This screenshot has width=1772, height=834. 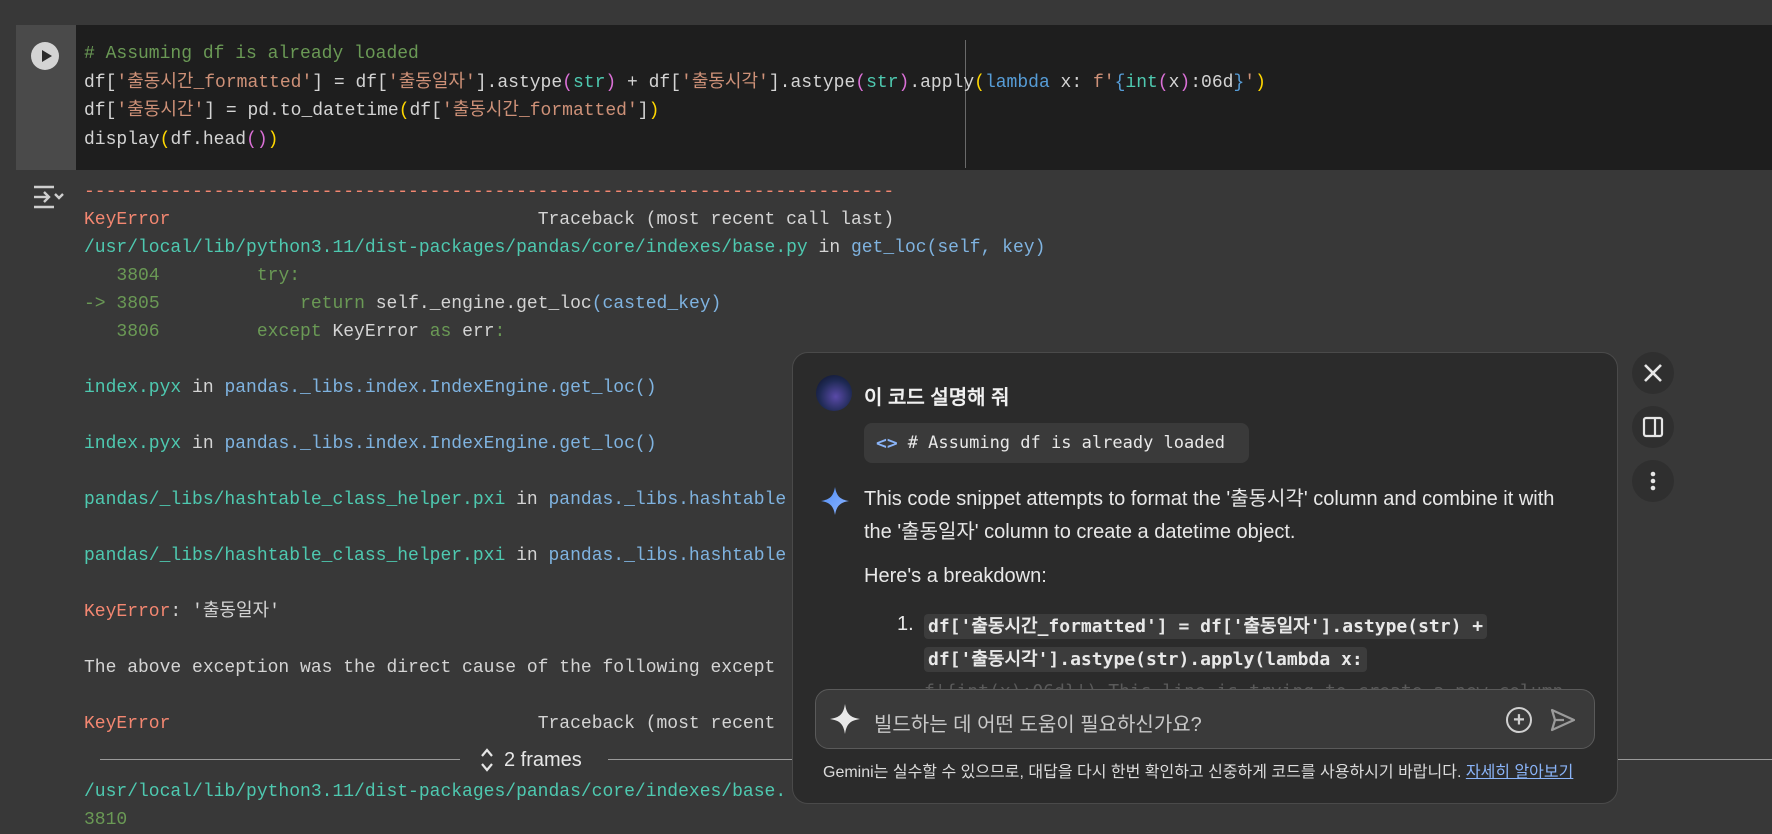 I want to click on close-icon, so click(x=1653, y=373).